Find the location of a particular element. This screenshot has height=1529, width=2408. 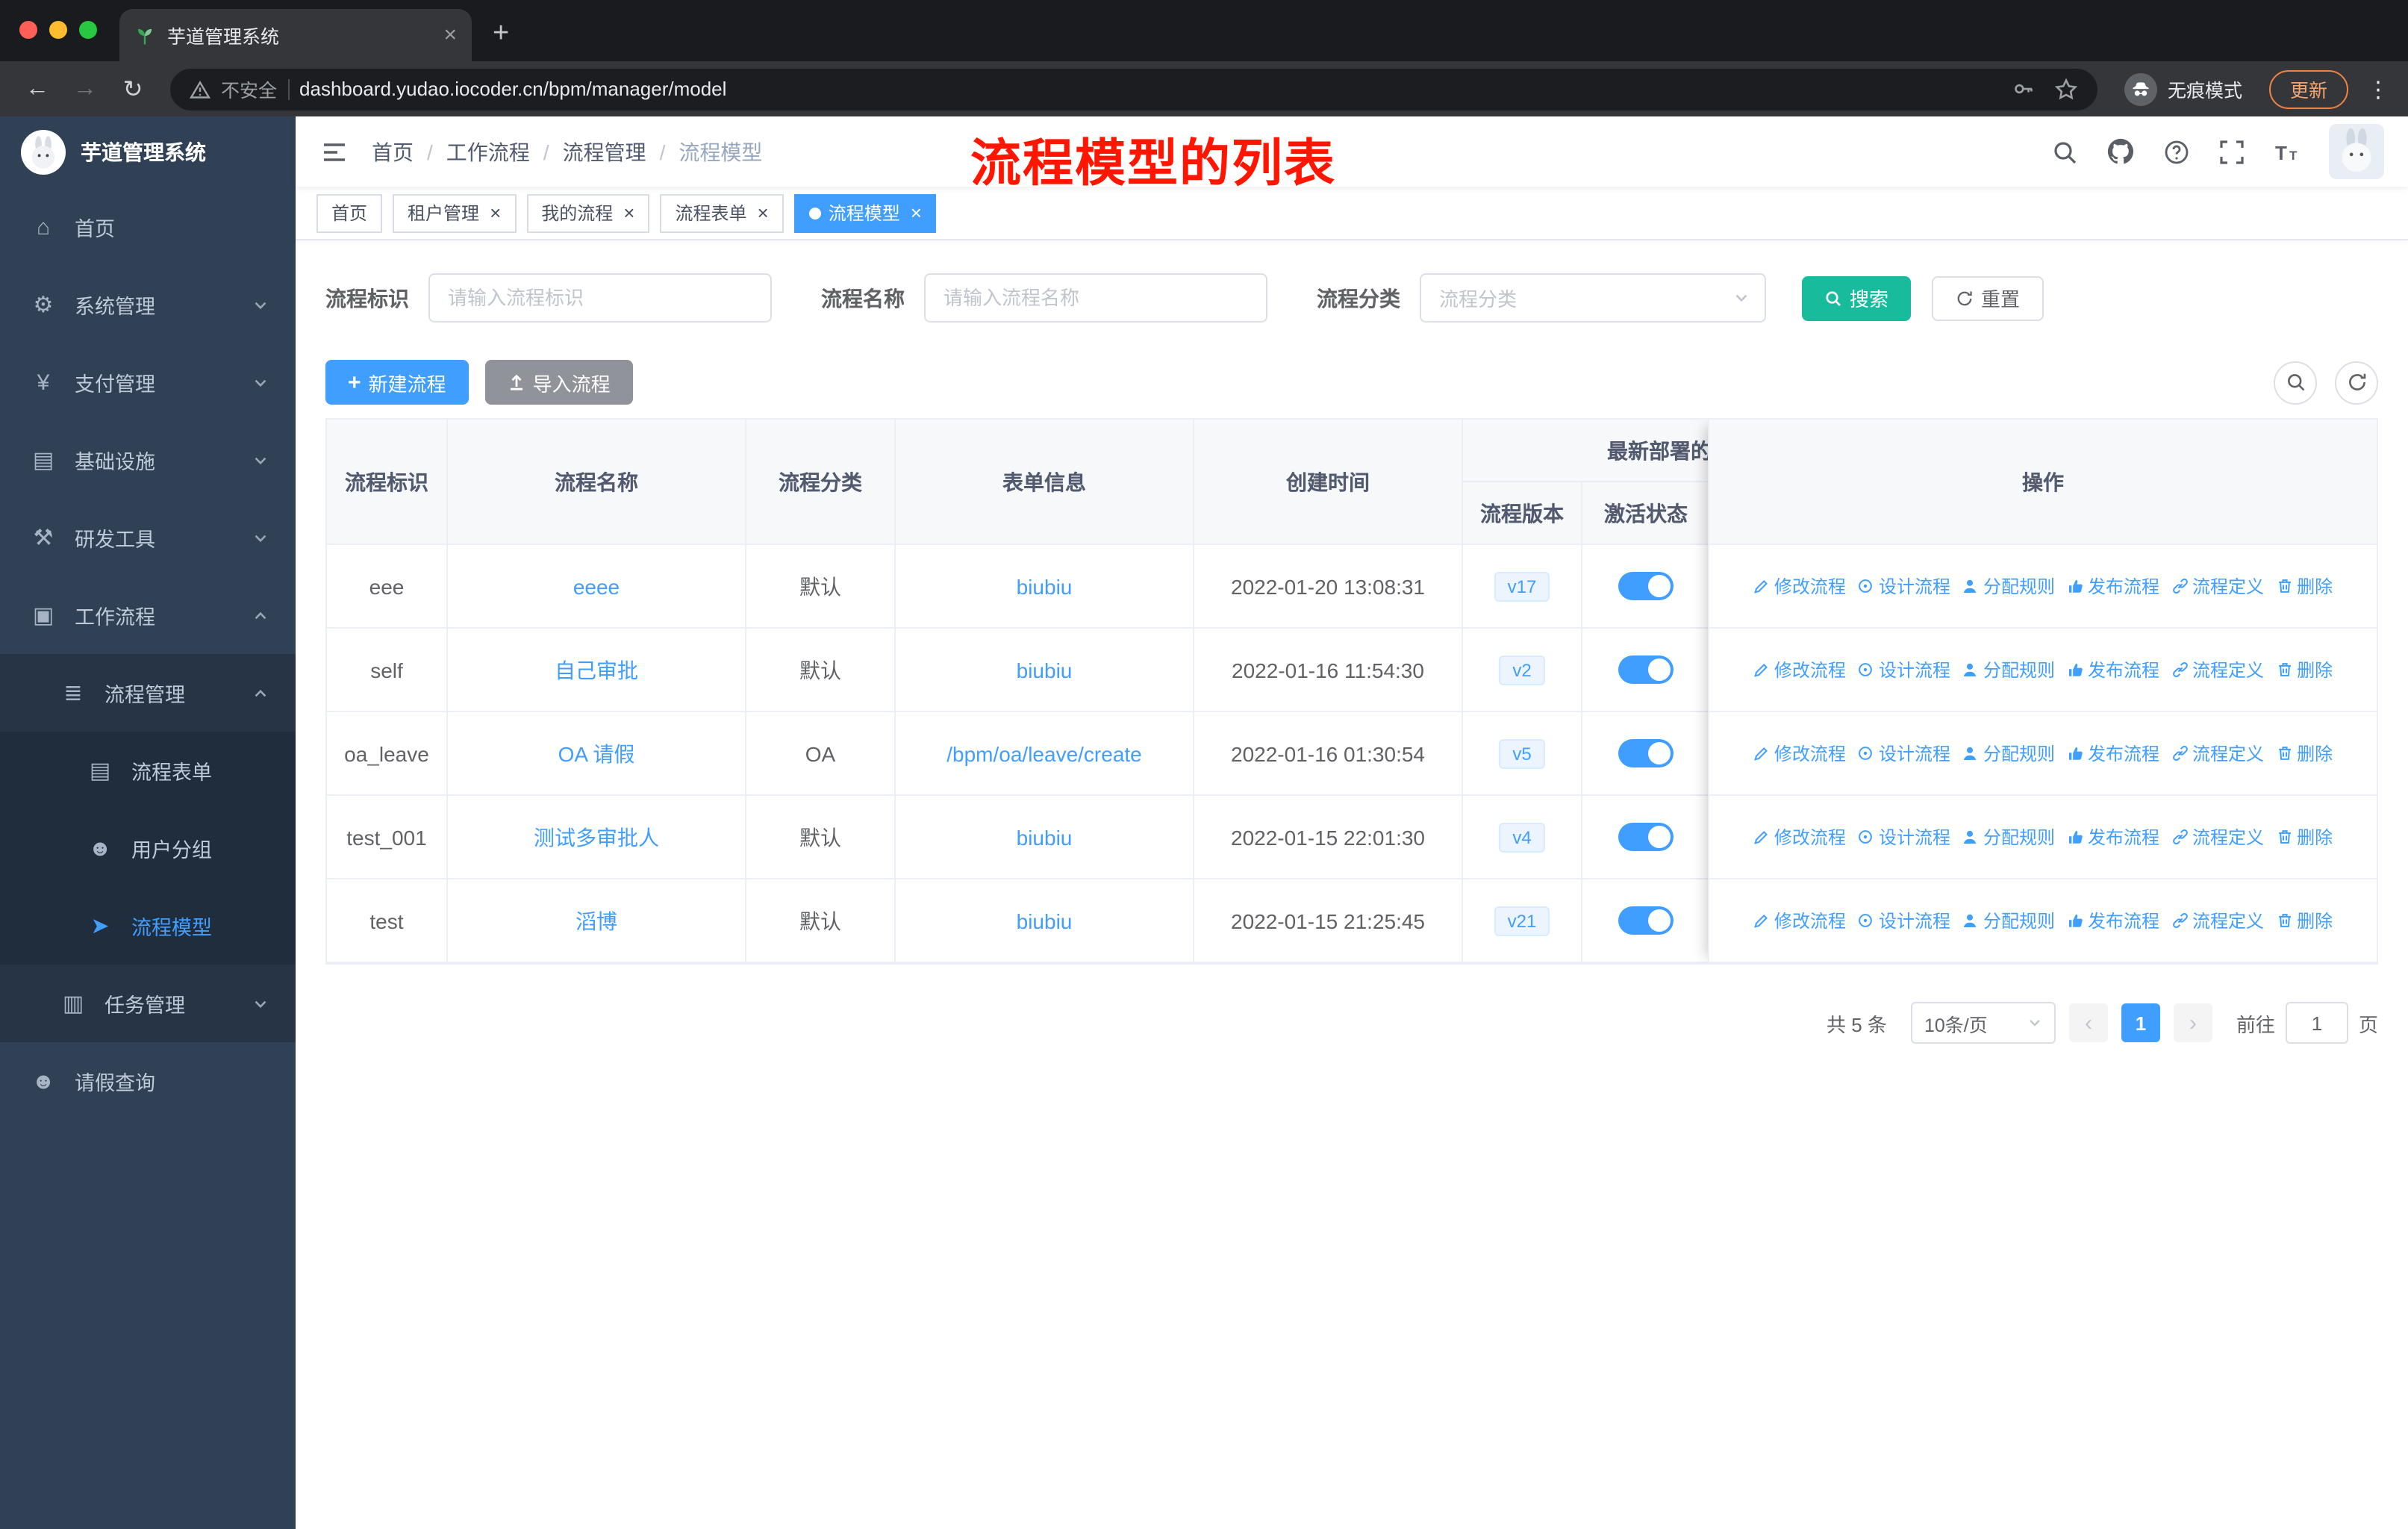

process-name-link: 测试多审批人 is located at coordinates (596, 837).